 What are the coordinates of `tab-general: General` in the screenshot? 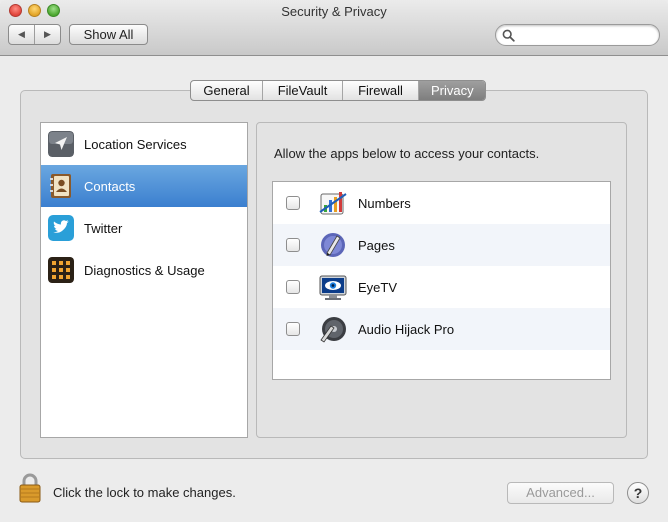 It's located at (226, 90).